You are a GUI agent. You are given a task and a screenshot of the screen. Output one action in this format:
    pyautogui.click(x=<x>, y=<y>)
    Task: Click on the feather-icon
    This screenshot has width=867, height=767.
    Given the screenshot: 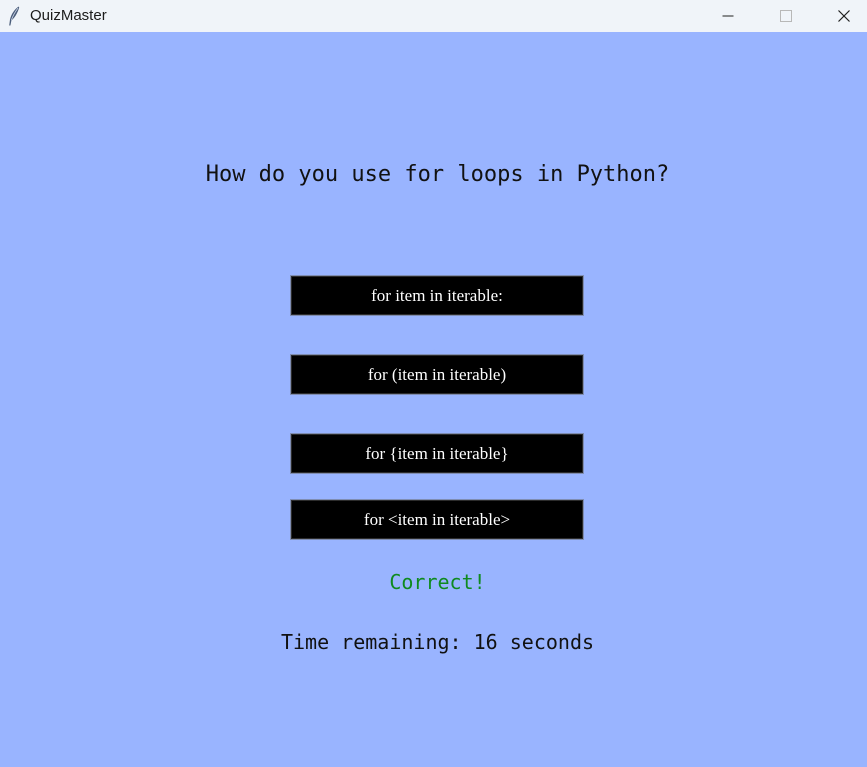 What is the action you would take?
    pyautogui.click(x=14, y=16)
    